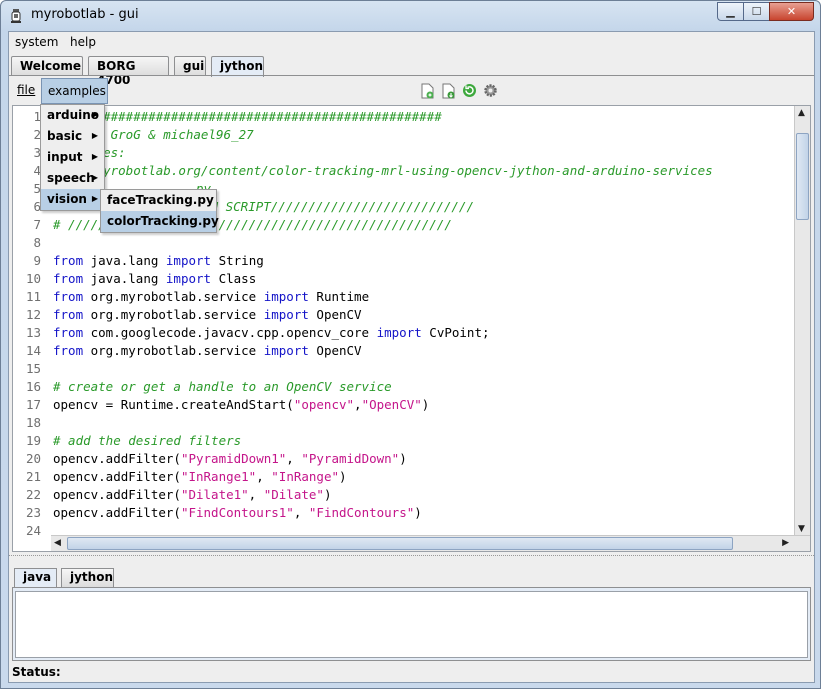 Image resolution: width=821 pixels, height=689 pixels. I want to click on code-token: "Dilate", so click(293, 494).